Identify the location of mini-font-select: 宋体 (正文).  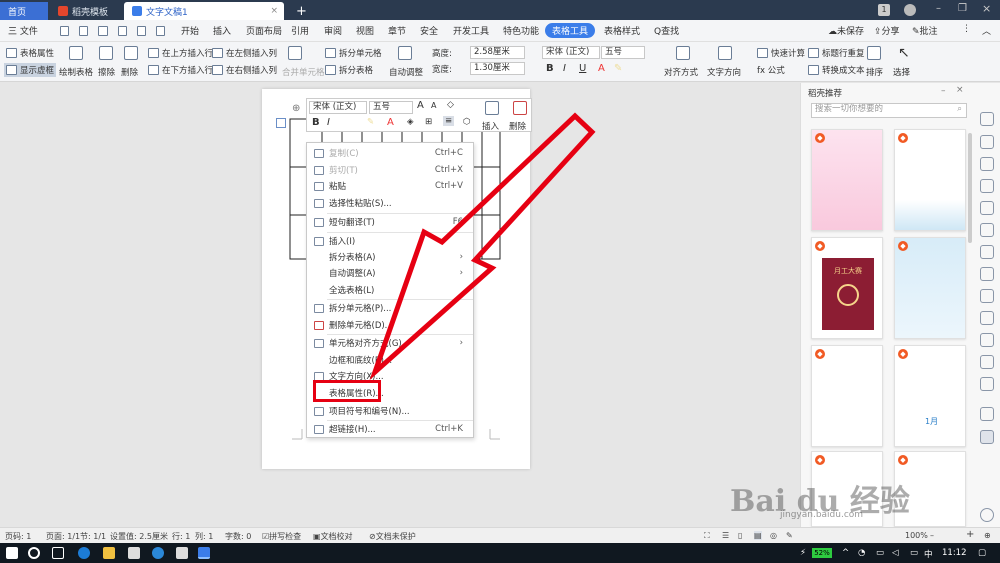
(338, 107).